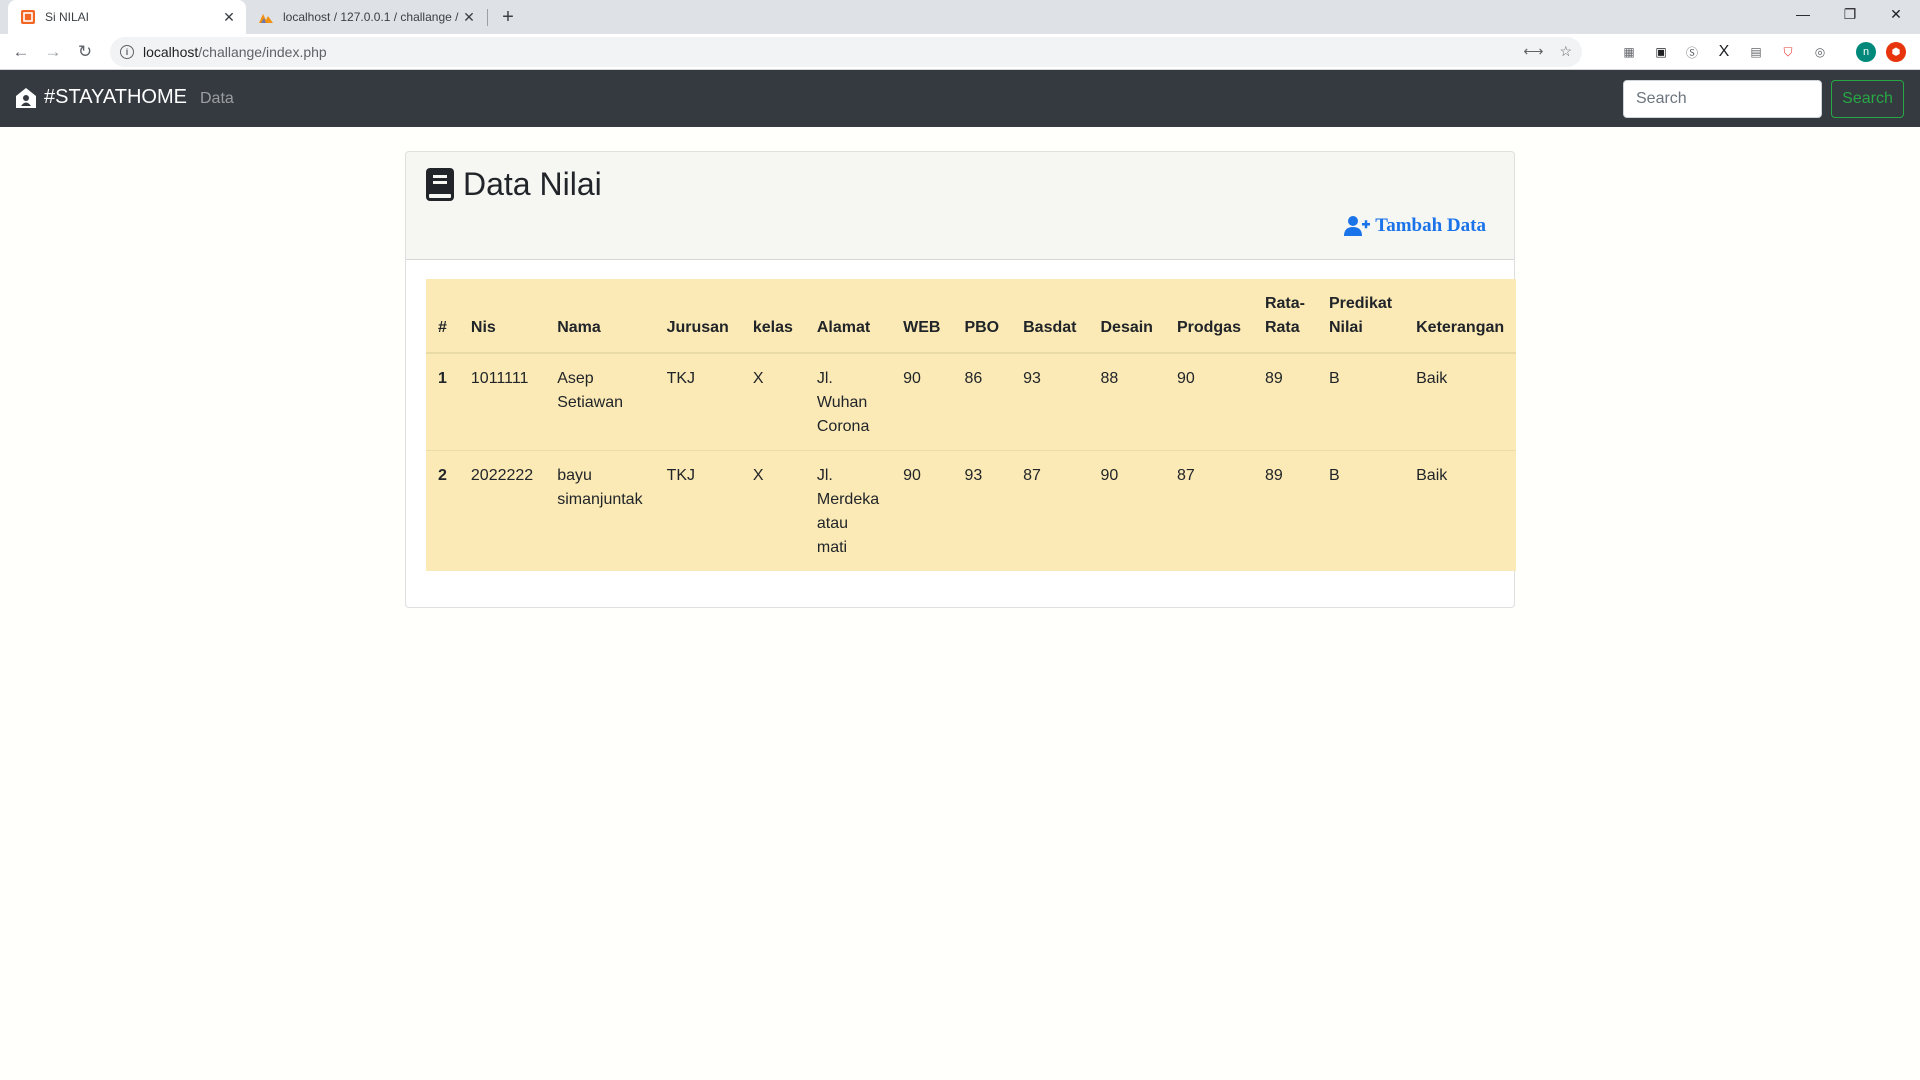 This screenshot has width=1920, height=1080. What do you see at coordinates (21, 52) in the screenshot?
I see `back-icon: ←` at bounding box center [21, 52].